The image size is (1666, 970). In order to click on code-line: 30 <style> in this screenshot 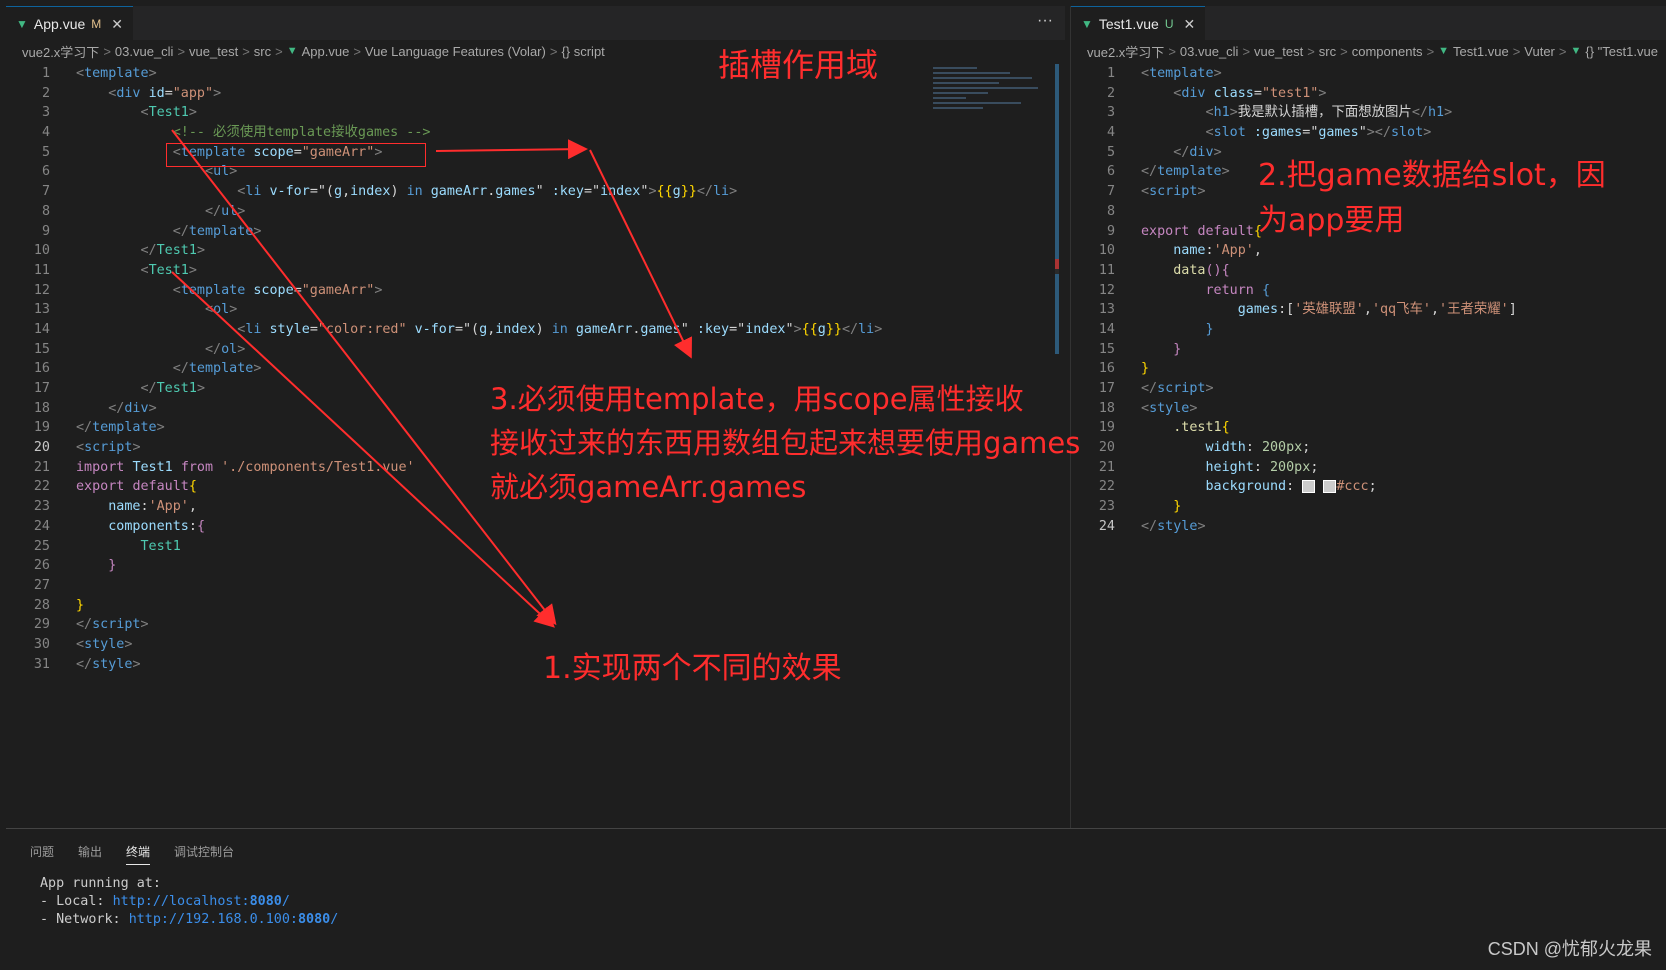, I will do `click(535, 645)`.